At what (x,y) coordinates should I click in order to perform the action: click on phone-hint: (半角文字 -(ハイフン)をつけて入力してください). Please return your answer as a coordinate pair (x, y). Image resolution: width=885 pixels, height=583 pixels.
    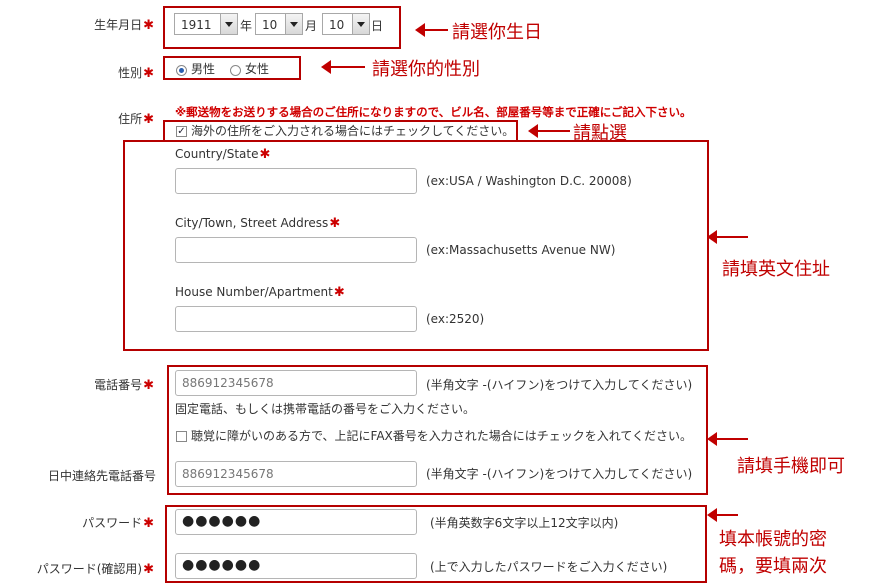
    Looking at the image, I should click on (559, 385).